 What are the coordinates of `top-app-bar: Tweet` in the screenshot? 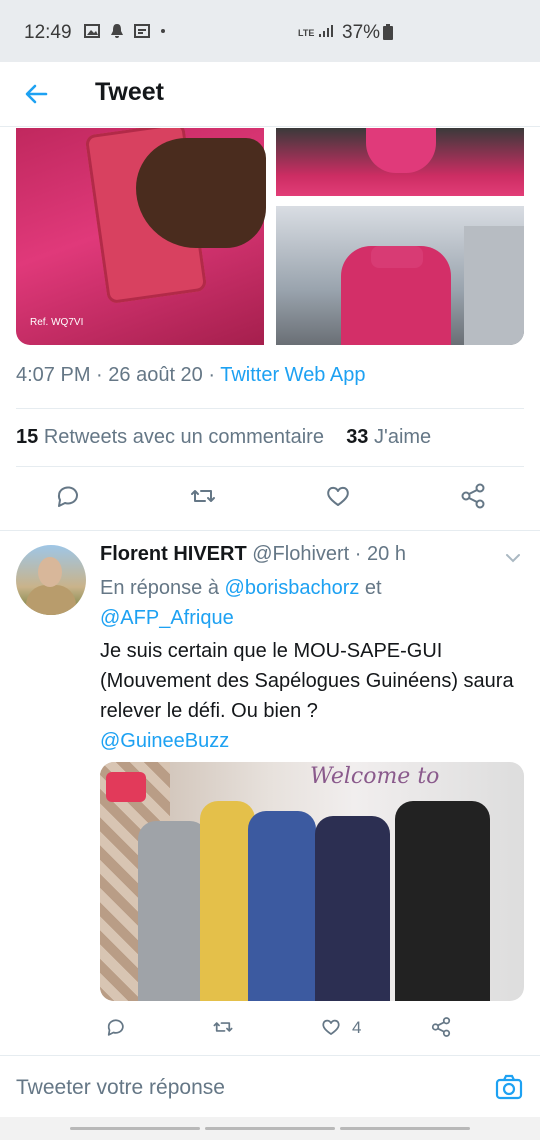 It's located at (270, 94).